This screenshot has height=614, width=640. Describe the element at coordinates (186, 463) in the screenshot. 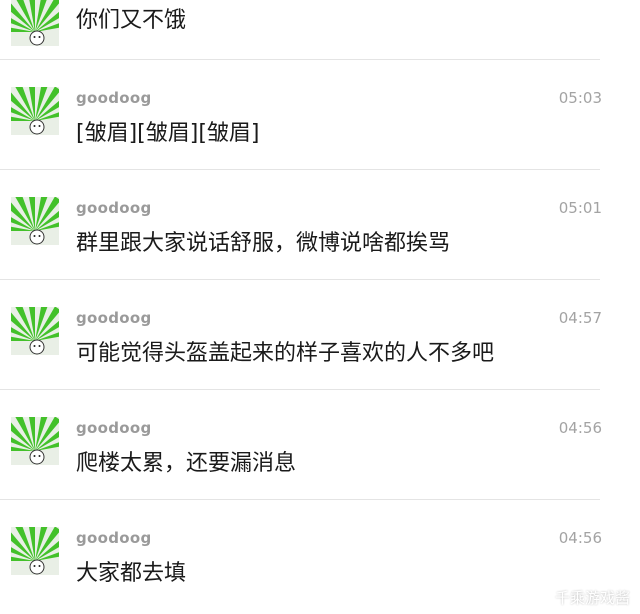

I see `message-text: 爬楼太累，还要漏消息` at that location.